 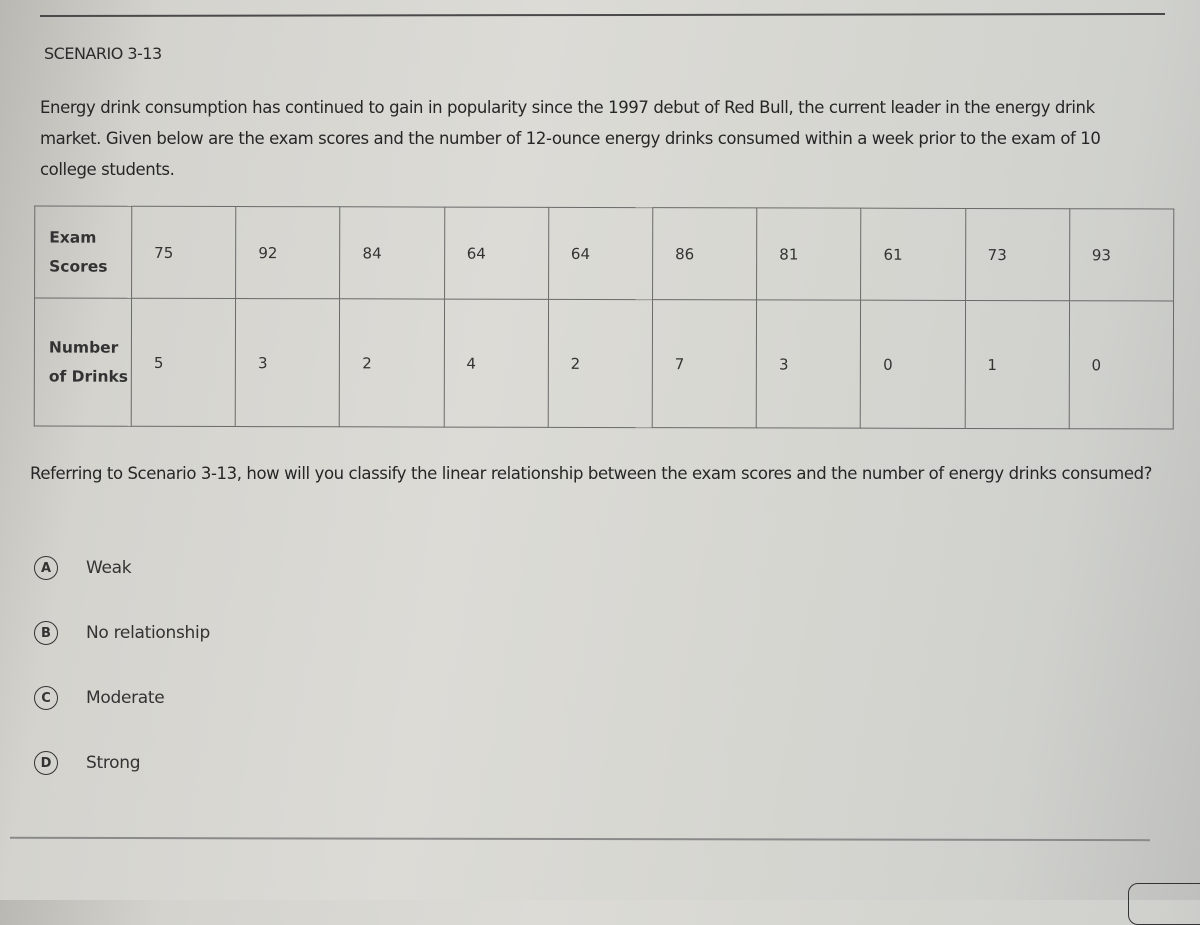 What do you see at coordinates (602, 15) in the screenshot?
I see `top-divider` at bounding box center [602, 15].